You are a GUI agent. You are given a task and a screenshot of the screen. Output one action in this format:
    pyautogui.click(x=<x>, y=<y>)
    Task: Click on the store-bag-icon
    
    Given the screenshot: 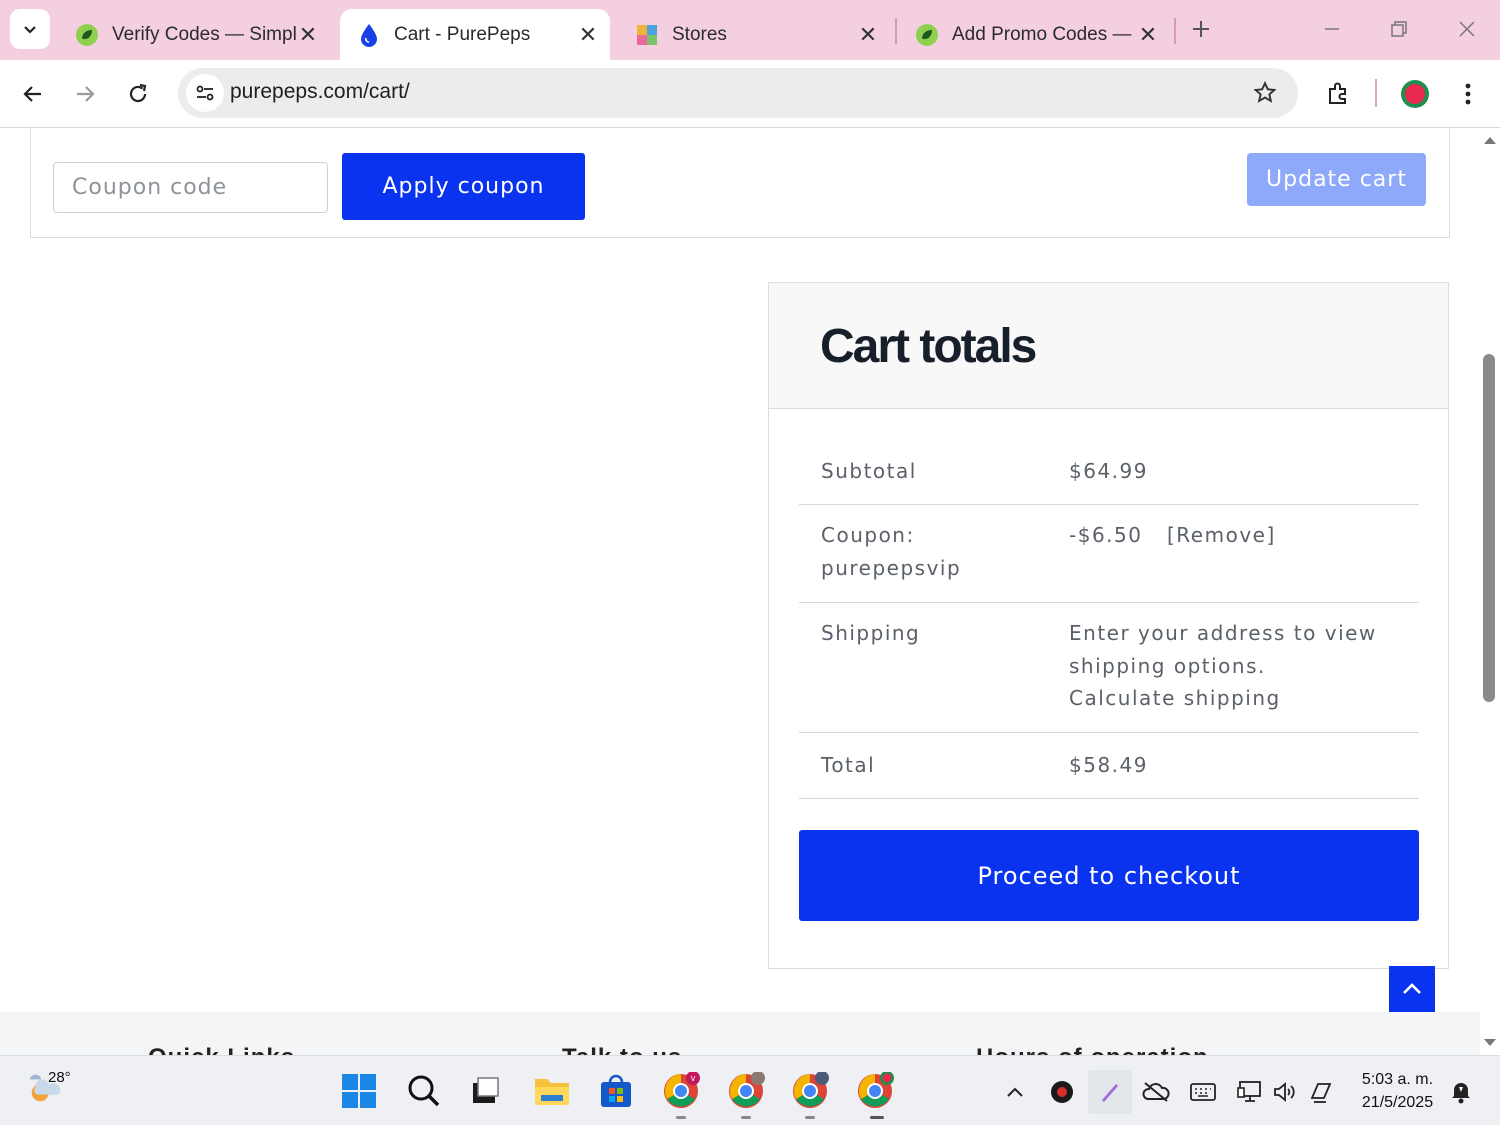 What is the action you would take?
    pyautogui.click(x=616, y=1090)
    